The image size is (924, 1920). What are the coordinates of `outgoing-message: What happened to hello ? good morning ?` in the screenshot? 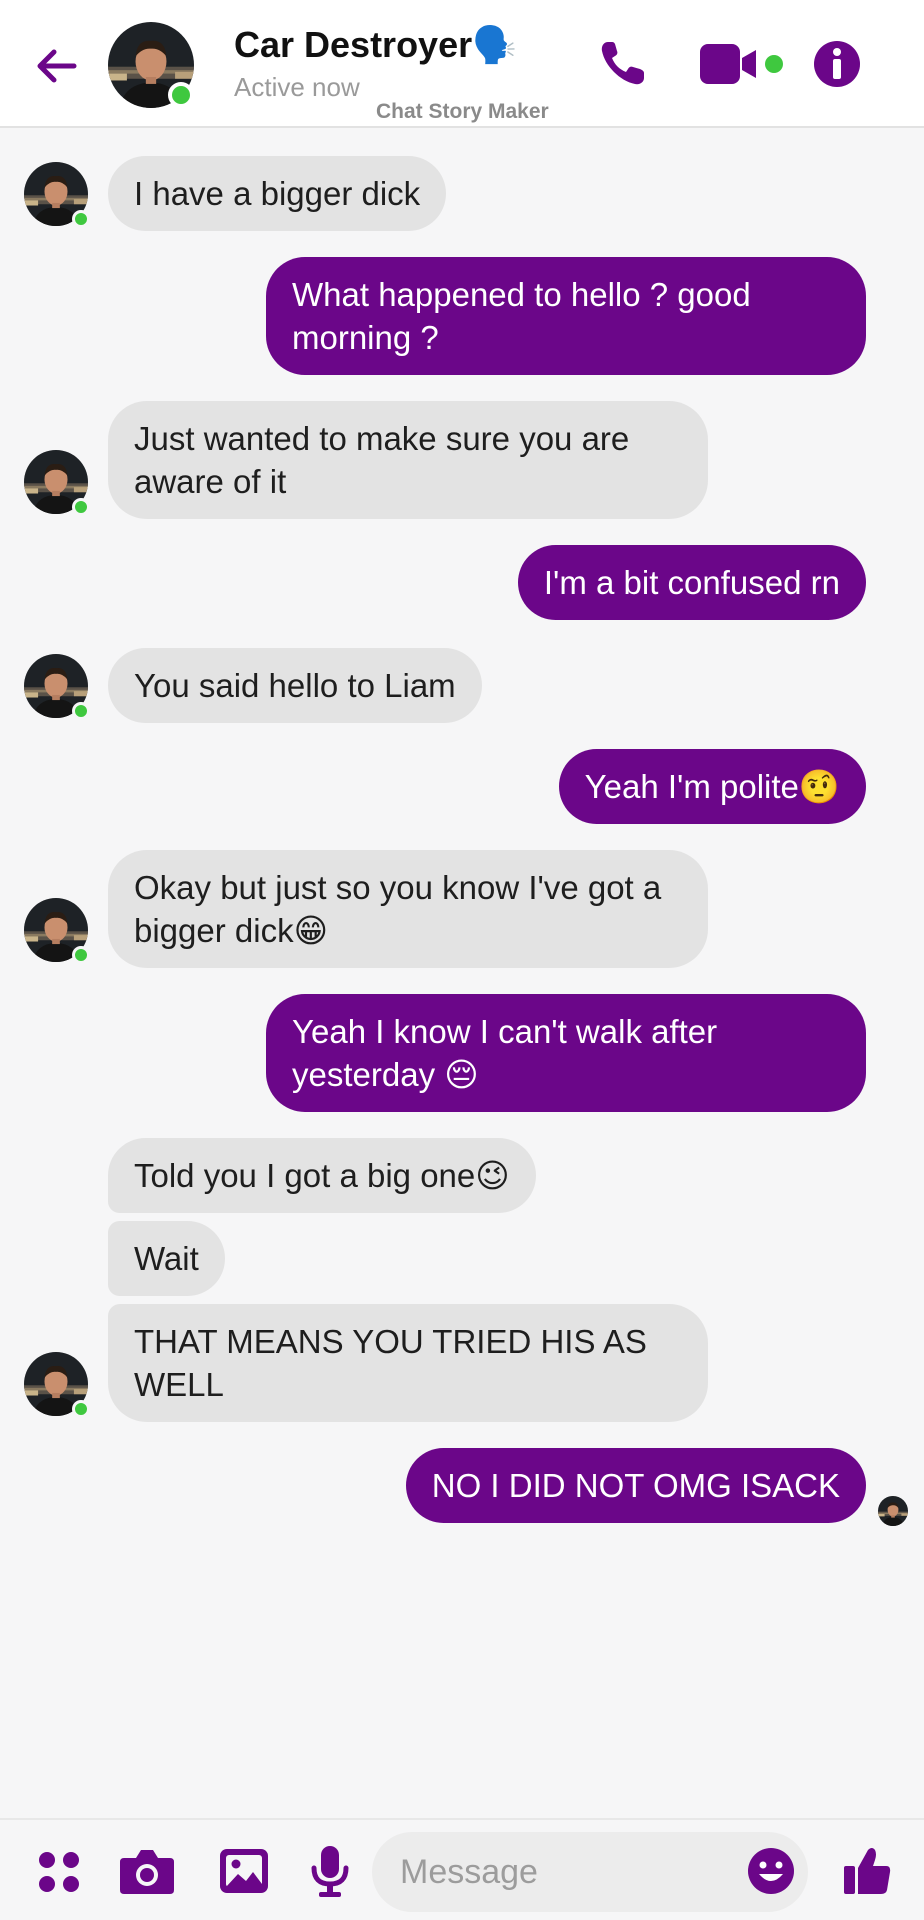 It's located at (566, 316).